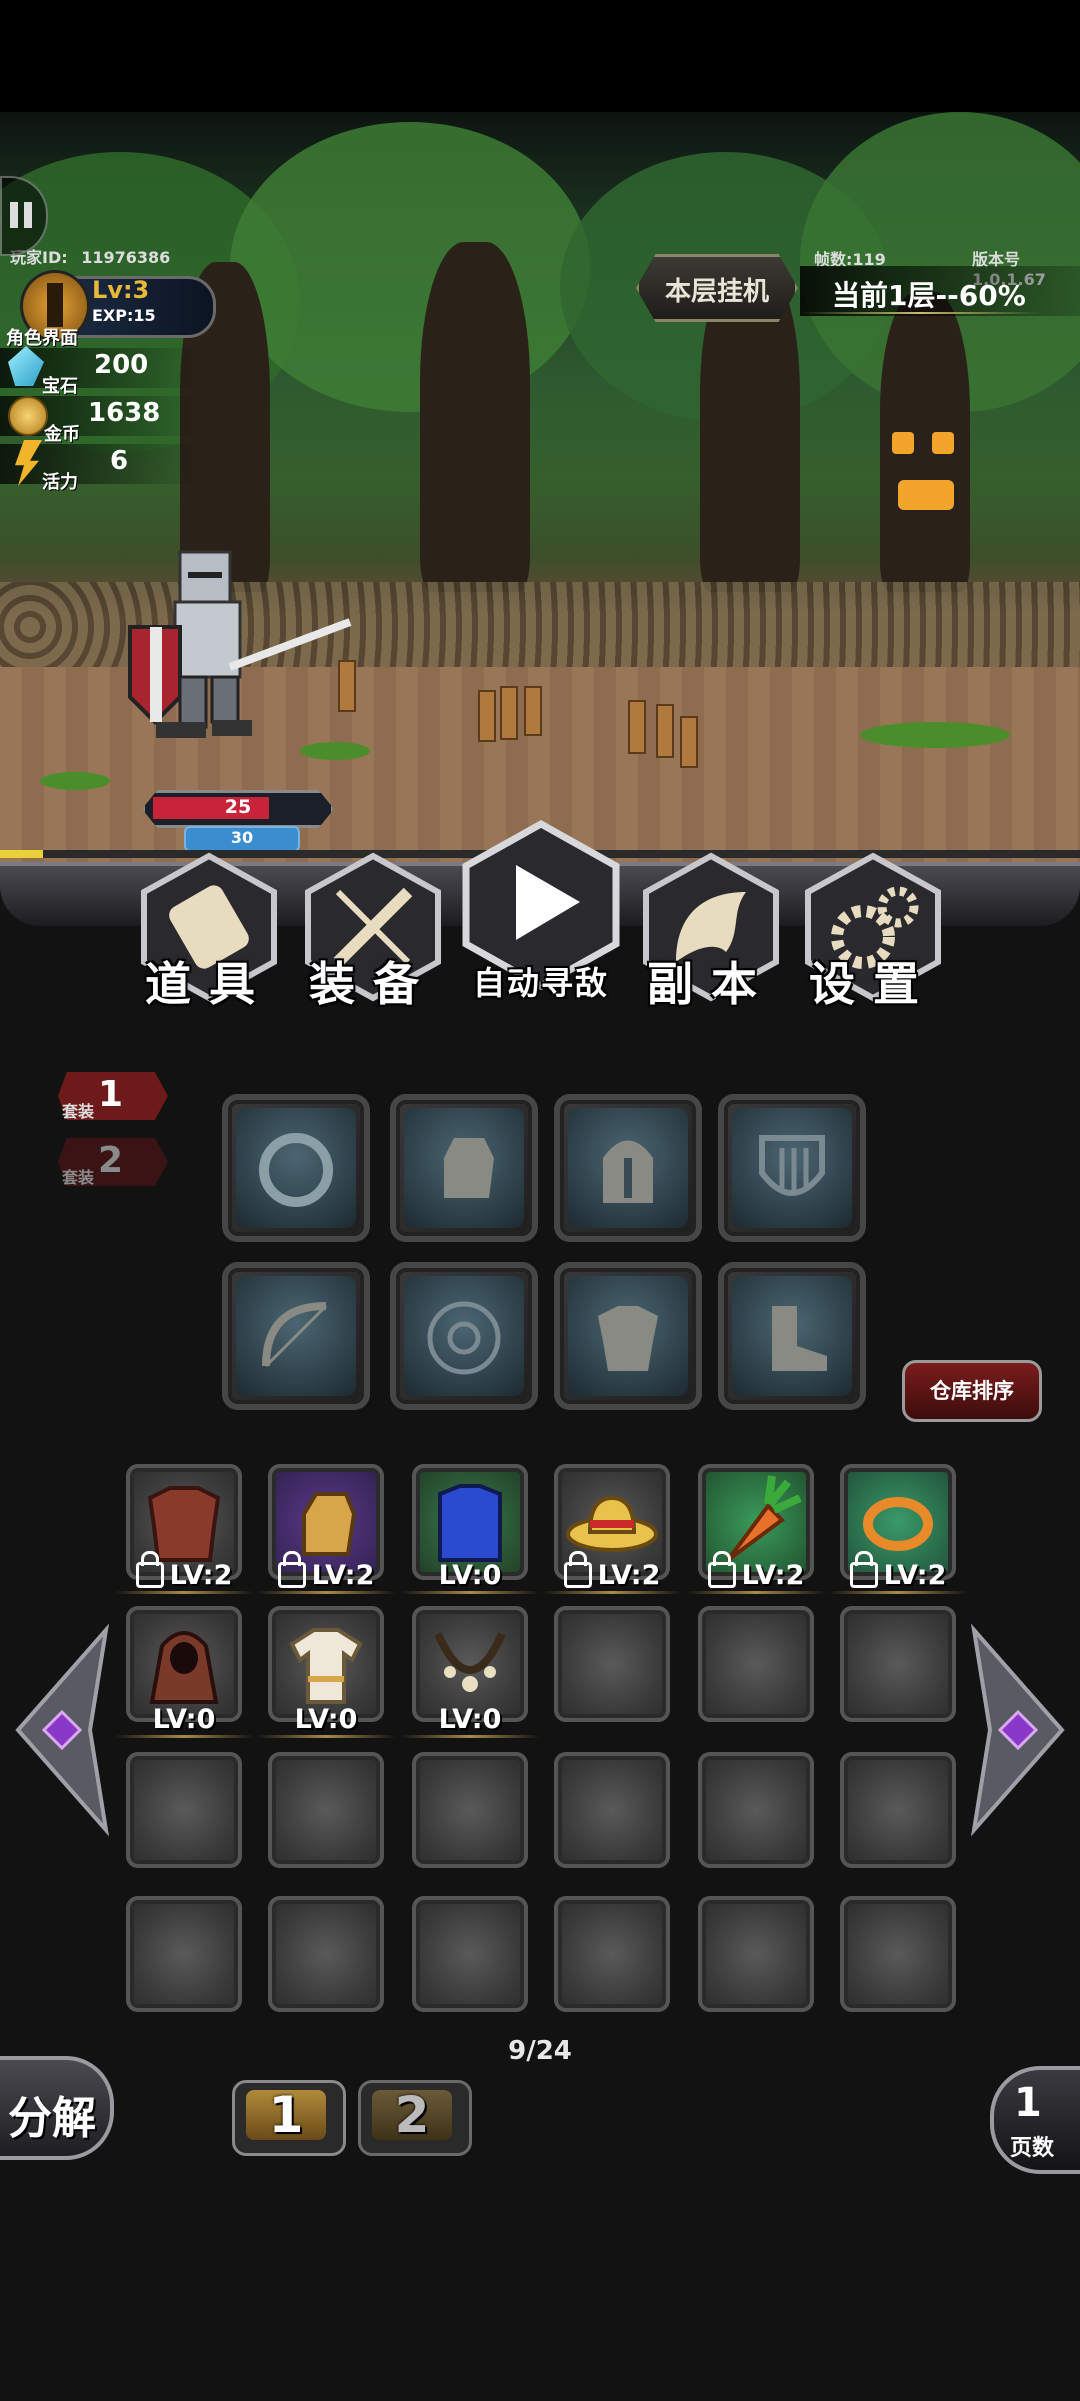  What do you see at coordinates (21, 854) in the screenshot?
I see `wave-progress-fill` at bounding box center [21, 854].